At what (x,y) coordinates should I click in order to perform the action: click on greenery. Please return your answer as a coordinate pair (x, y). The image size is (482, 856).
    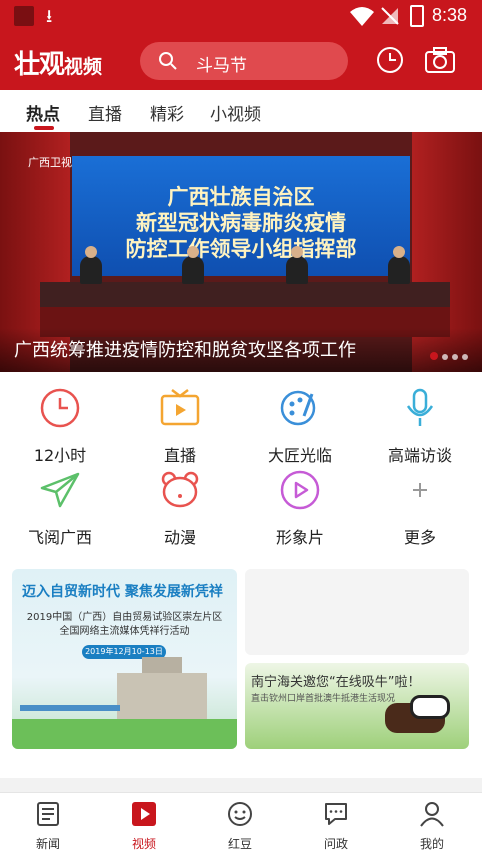
    Looking at the image, I should click on (124, 734).